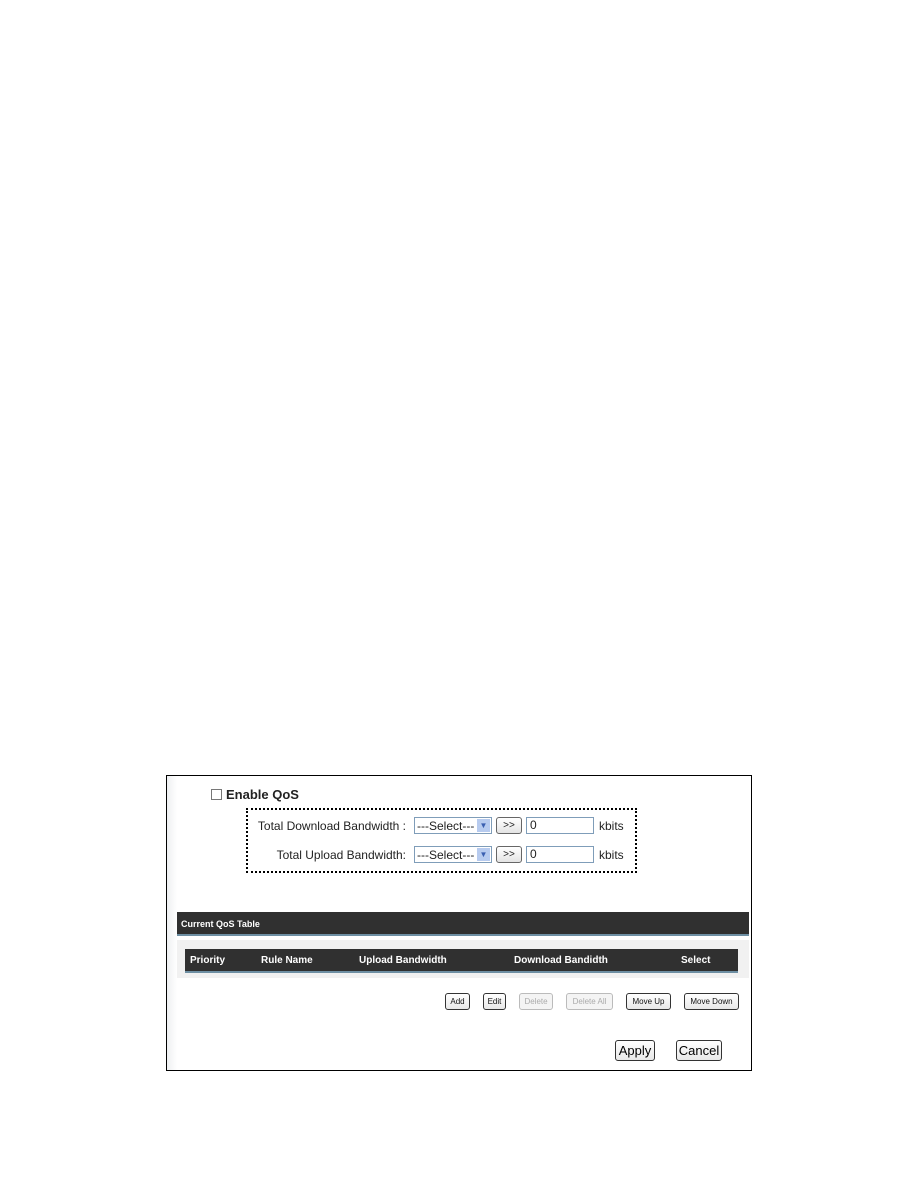  What do you see at coordinates (611, 825) in the screenshot?
I see `download-unit-label: kbits` at bounding box center [611, 825].